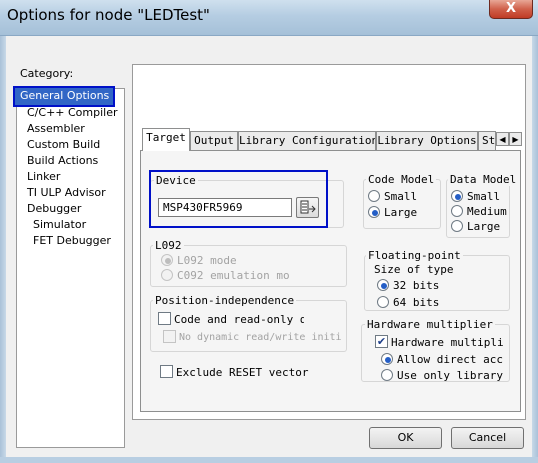  I want to click on exclude-reset-label: Exclude RESET vector, so click(242, 372).